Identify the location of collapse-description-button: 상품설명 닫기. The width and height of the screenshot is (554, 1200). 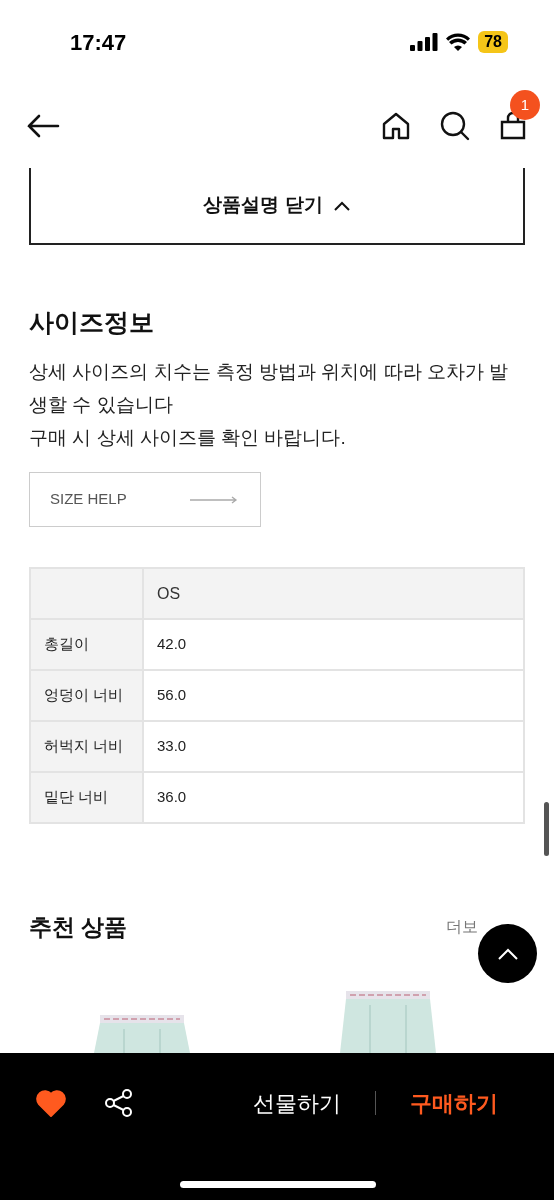
(277, 206).